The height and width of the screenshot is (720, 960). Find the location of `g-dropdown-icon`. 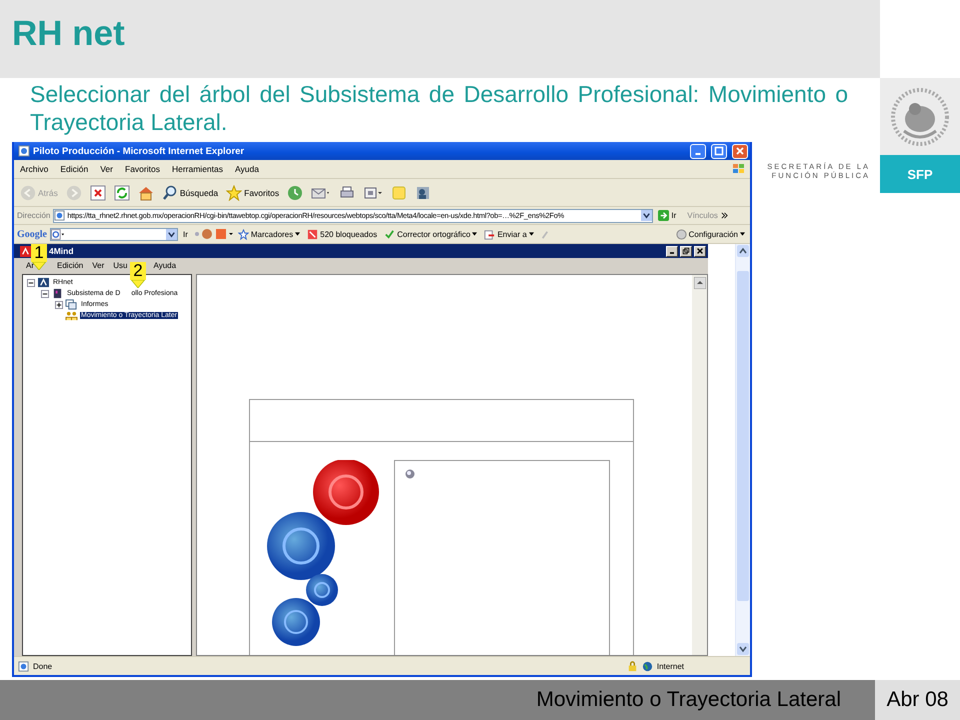

g-dropdown-icon is located at coordinates (58, 234).